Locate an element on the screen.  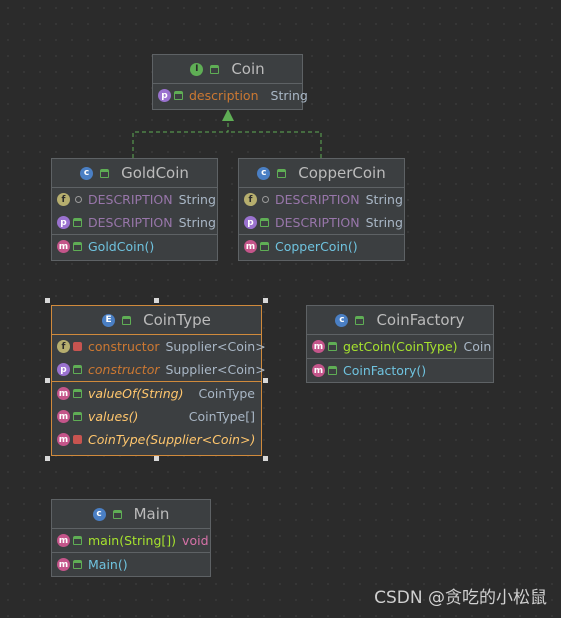
main-title: Main is located at coordinates (151, 514).